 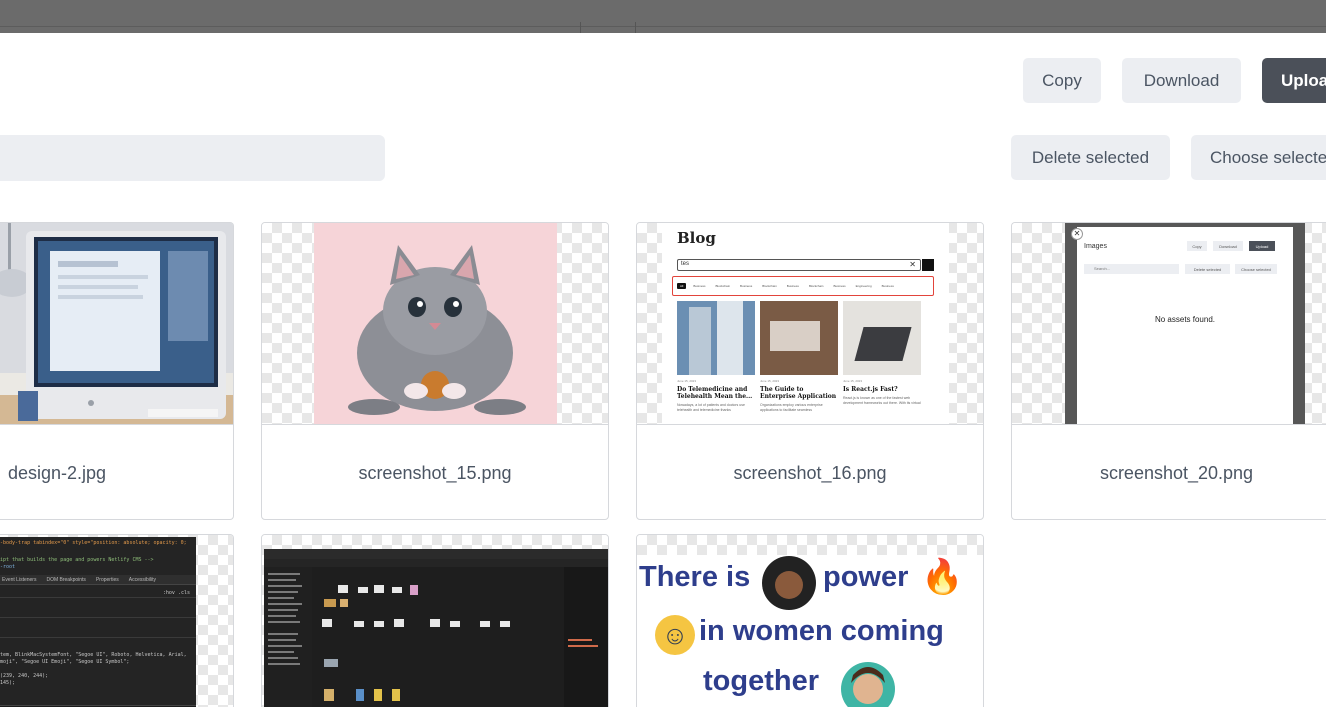 I want to click on asset-filename: design-2.jpg, so click(x=57, y=472).